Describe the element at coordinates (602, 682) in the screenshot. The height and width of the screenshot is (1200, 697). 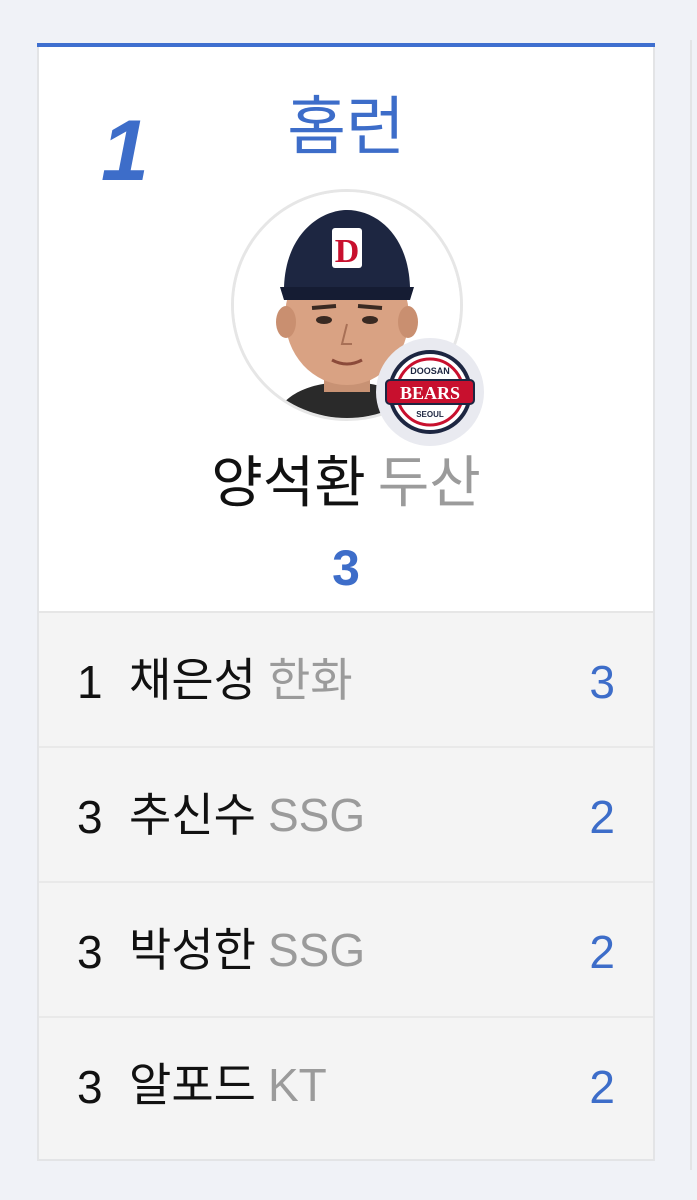
I see `row-value: 3` at that location.